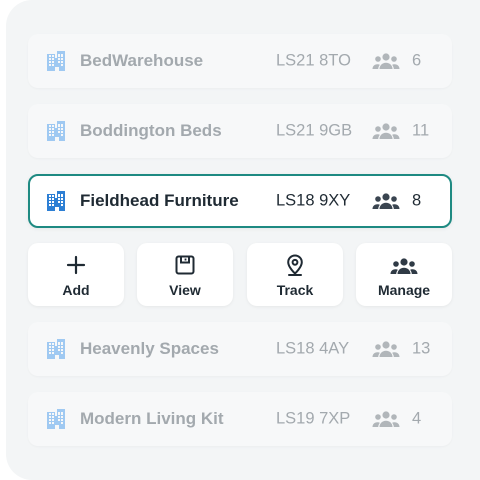  I want to click on supplier-name: Boddington Beds, so click(151, 130).